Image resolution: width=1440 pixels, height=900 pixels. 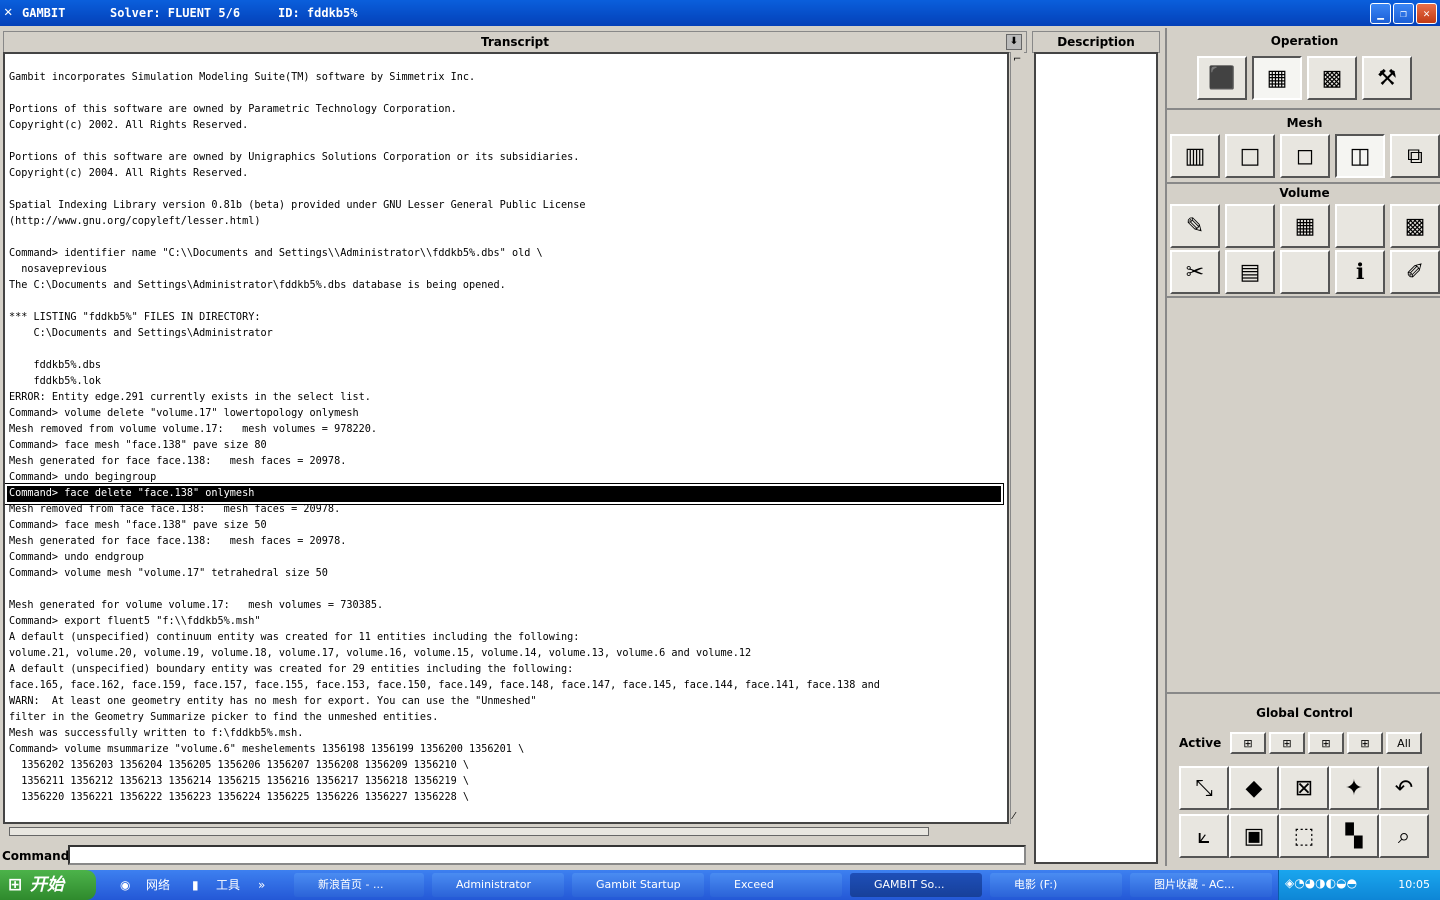 What do you see at coordinates (1332, 78) in the screenshot?
I see `zones-icon: ▩` at bounding box center [1332, 78].